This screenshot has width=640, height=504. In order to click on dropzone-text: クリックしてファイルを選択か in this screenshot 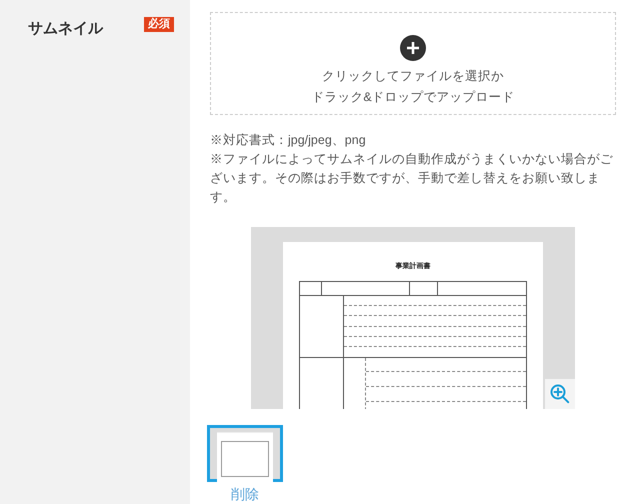, I will do `click(413, 76)`.